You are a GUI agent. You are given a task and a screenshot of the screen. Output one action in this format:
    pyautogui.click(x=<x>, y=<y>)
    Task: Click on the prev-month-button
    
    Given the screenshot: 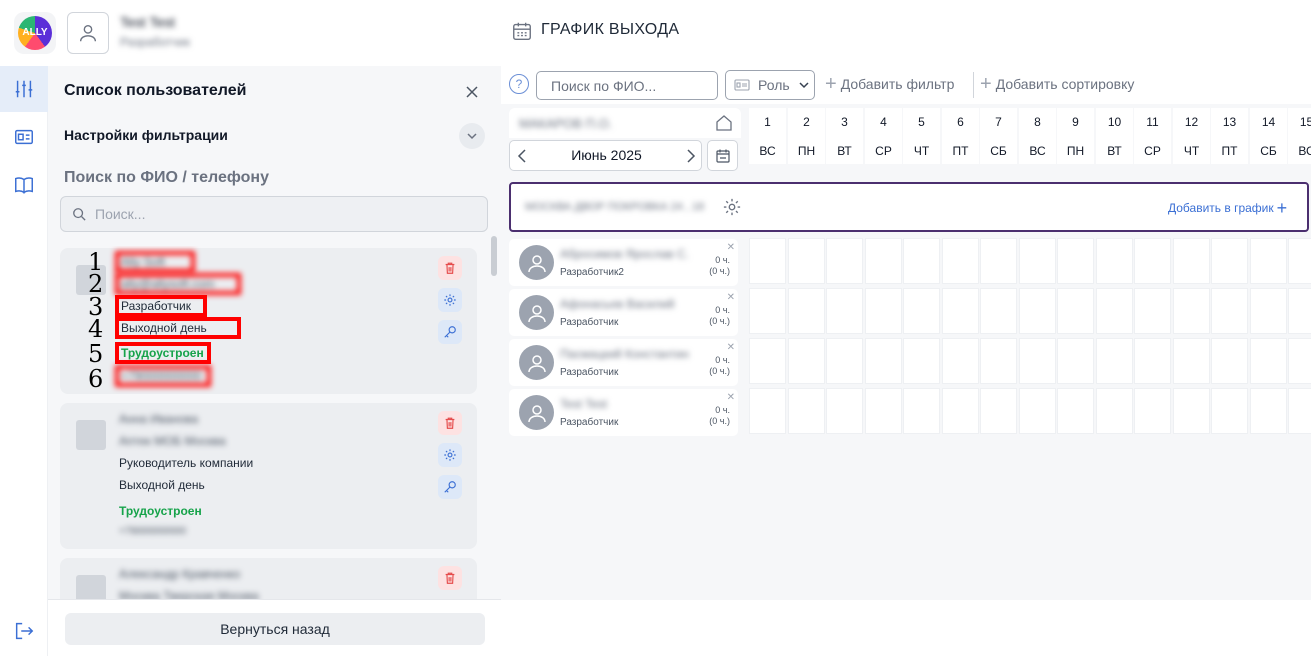 What is the action you would take?
    pyautogui.click(x=522, y=156)
    